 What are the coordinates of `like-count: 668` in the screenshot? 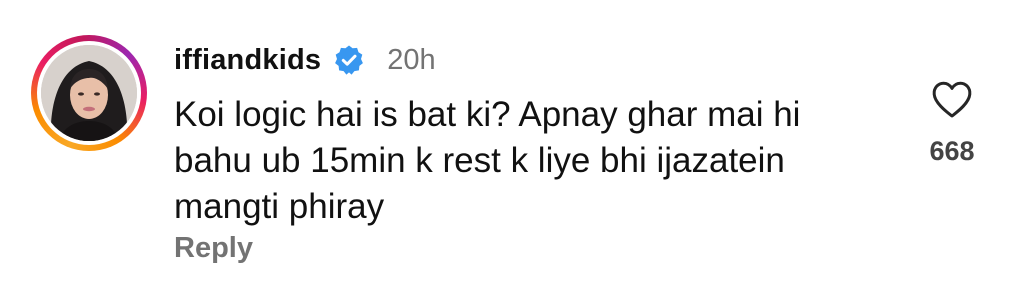 It's located at (952, 151).